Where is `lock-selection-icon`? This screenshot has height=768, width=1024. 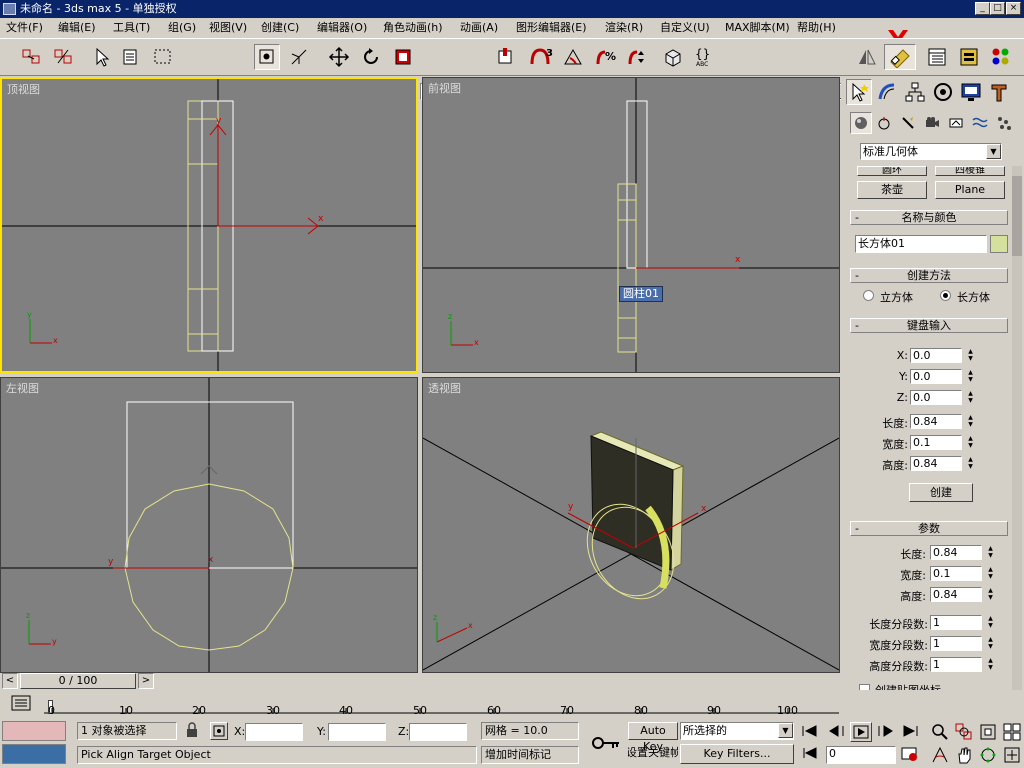
lock-selection-icon is located at coordinates (193, 731).